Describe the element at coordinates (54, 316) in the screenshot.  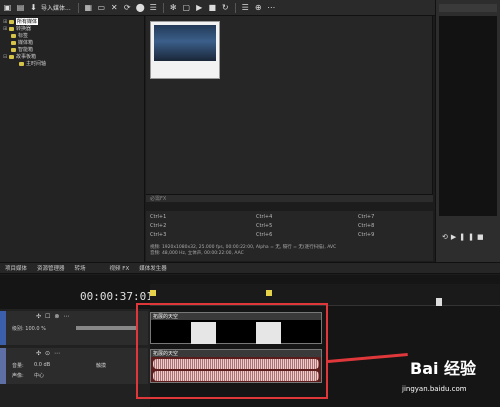
I see `track-controls-icons: ✣☐⊗⋯` at that location.